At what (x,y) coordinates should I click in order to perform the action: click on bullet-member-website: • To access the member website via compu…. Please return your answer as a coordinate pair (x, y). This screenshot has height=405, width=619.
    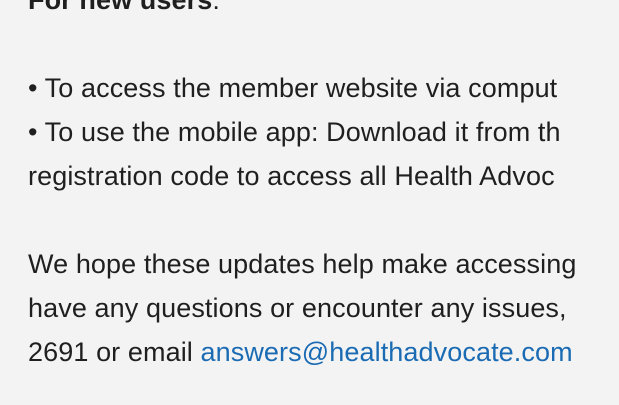
    Looking at the image, I should click on (293, 88).